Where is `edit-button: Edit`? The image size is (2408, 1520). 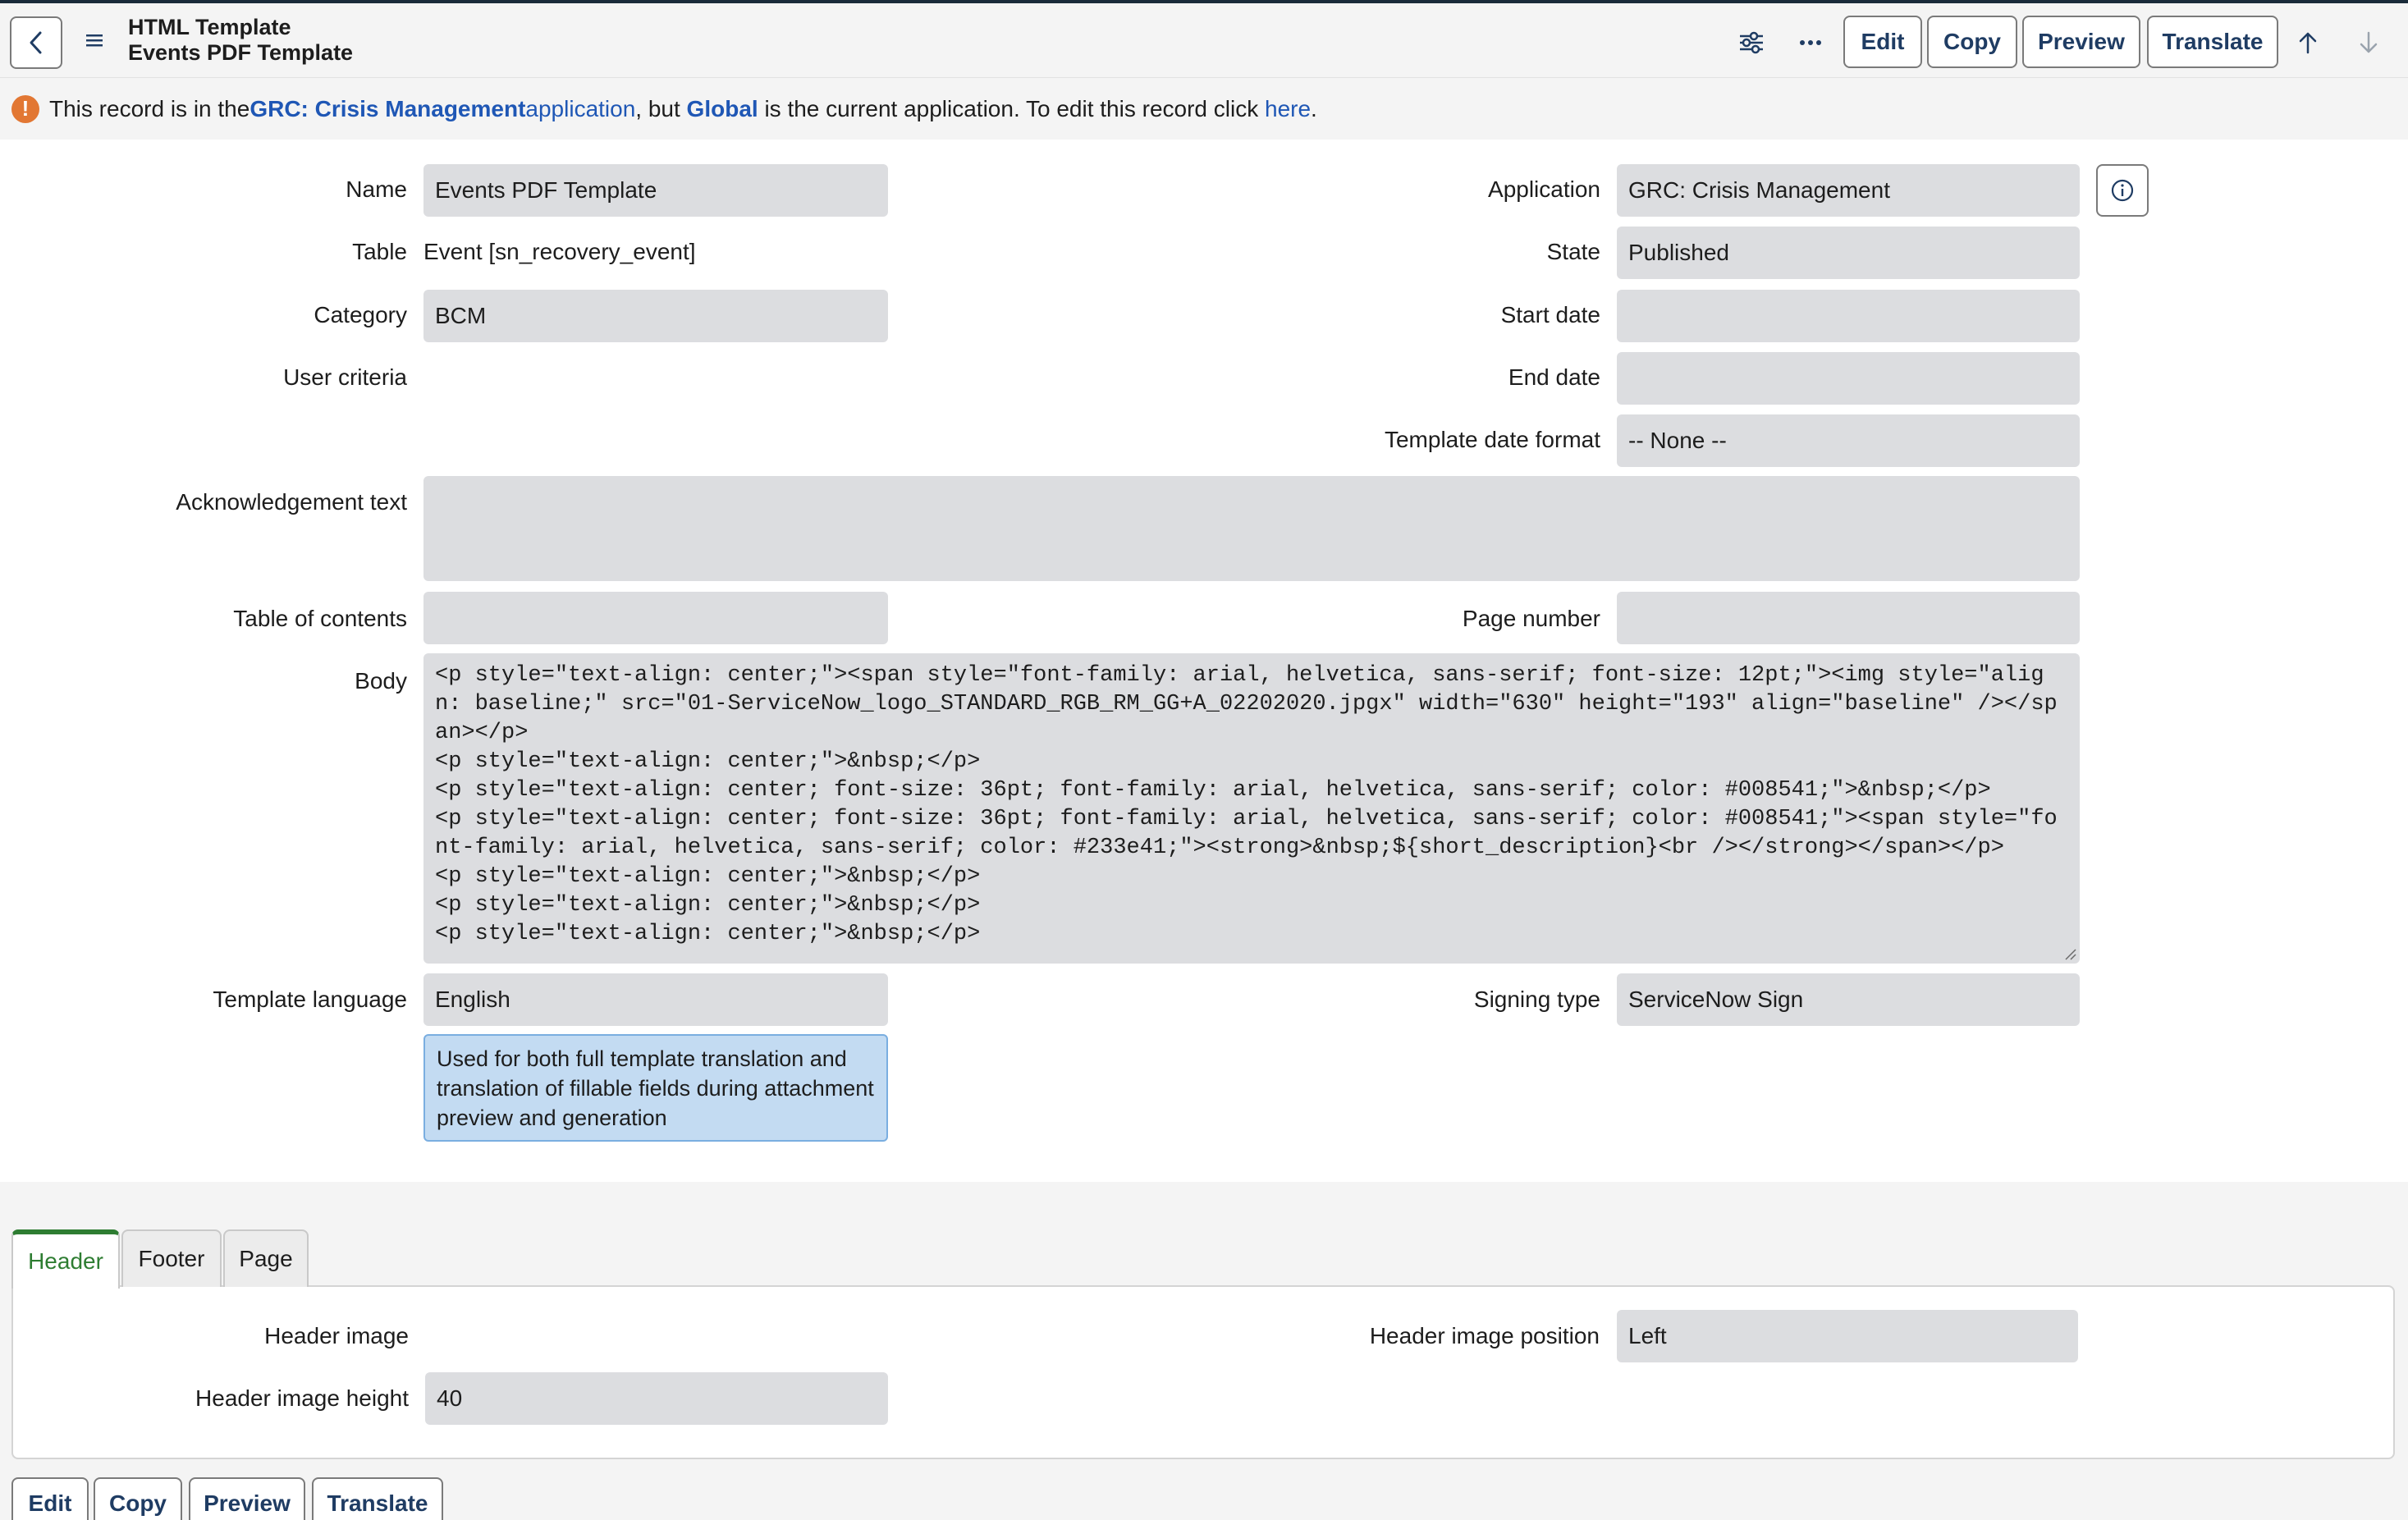
edit-button: Edit is located at coordinates (1882, 42).